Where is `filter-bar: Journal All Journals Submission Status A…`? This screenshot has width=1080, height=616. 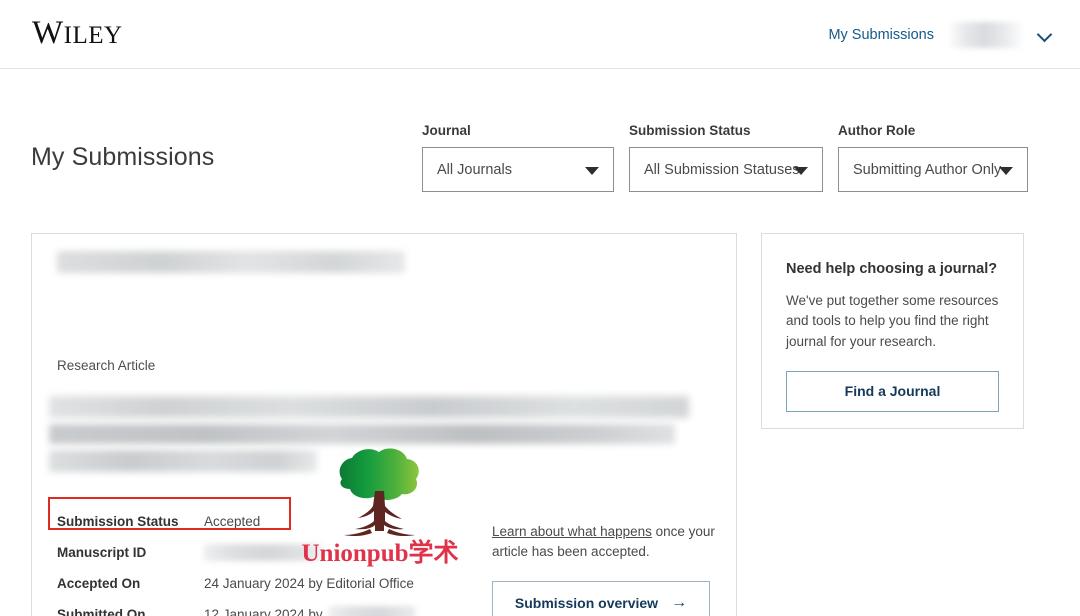
filter-bar: Journal All Journals Submission Status A… is located at coordinates (725, 157).